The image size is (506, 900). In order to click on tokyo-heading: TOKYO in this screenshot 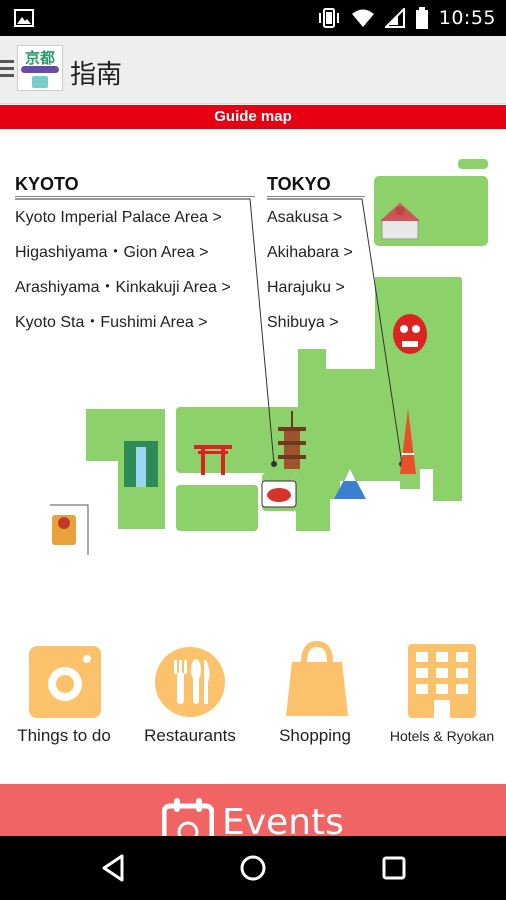, I will do `click(299, 184)`.